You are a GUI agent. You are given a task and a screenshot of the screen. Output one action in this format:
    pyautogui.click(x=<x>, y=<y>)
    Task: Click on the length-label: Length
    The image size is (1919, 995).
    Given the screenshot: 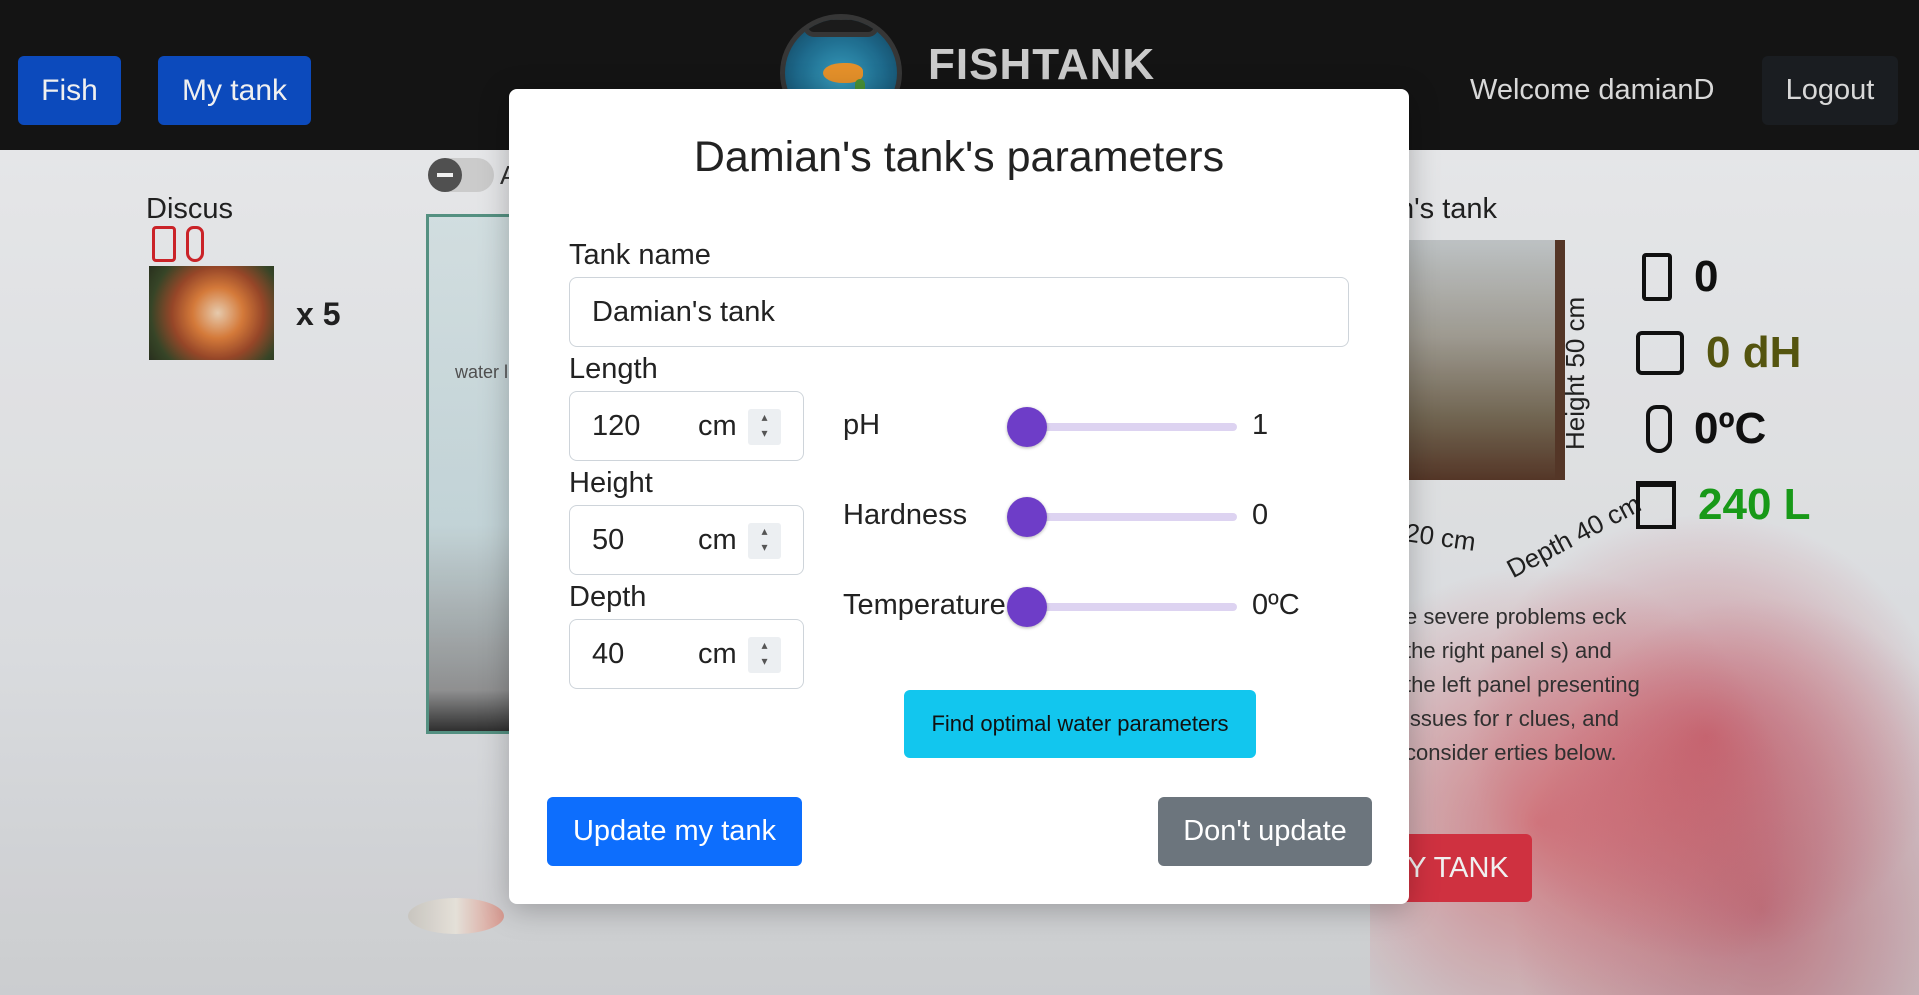 What is the action you would take?
    pyautogui.click(x=613, y=369)
    